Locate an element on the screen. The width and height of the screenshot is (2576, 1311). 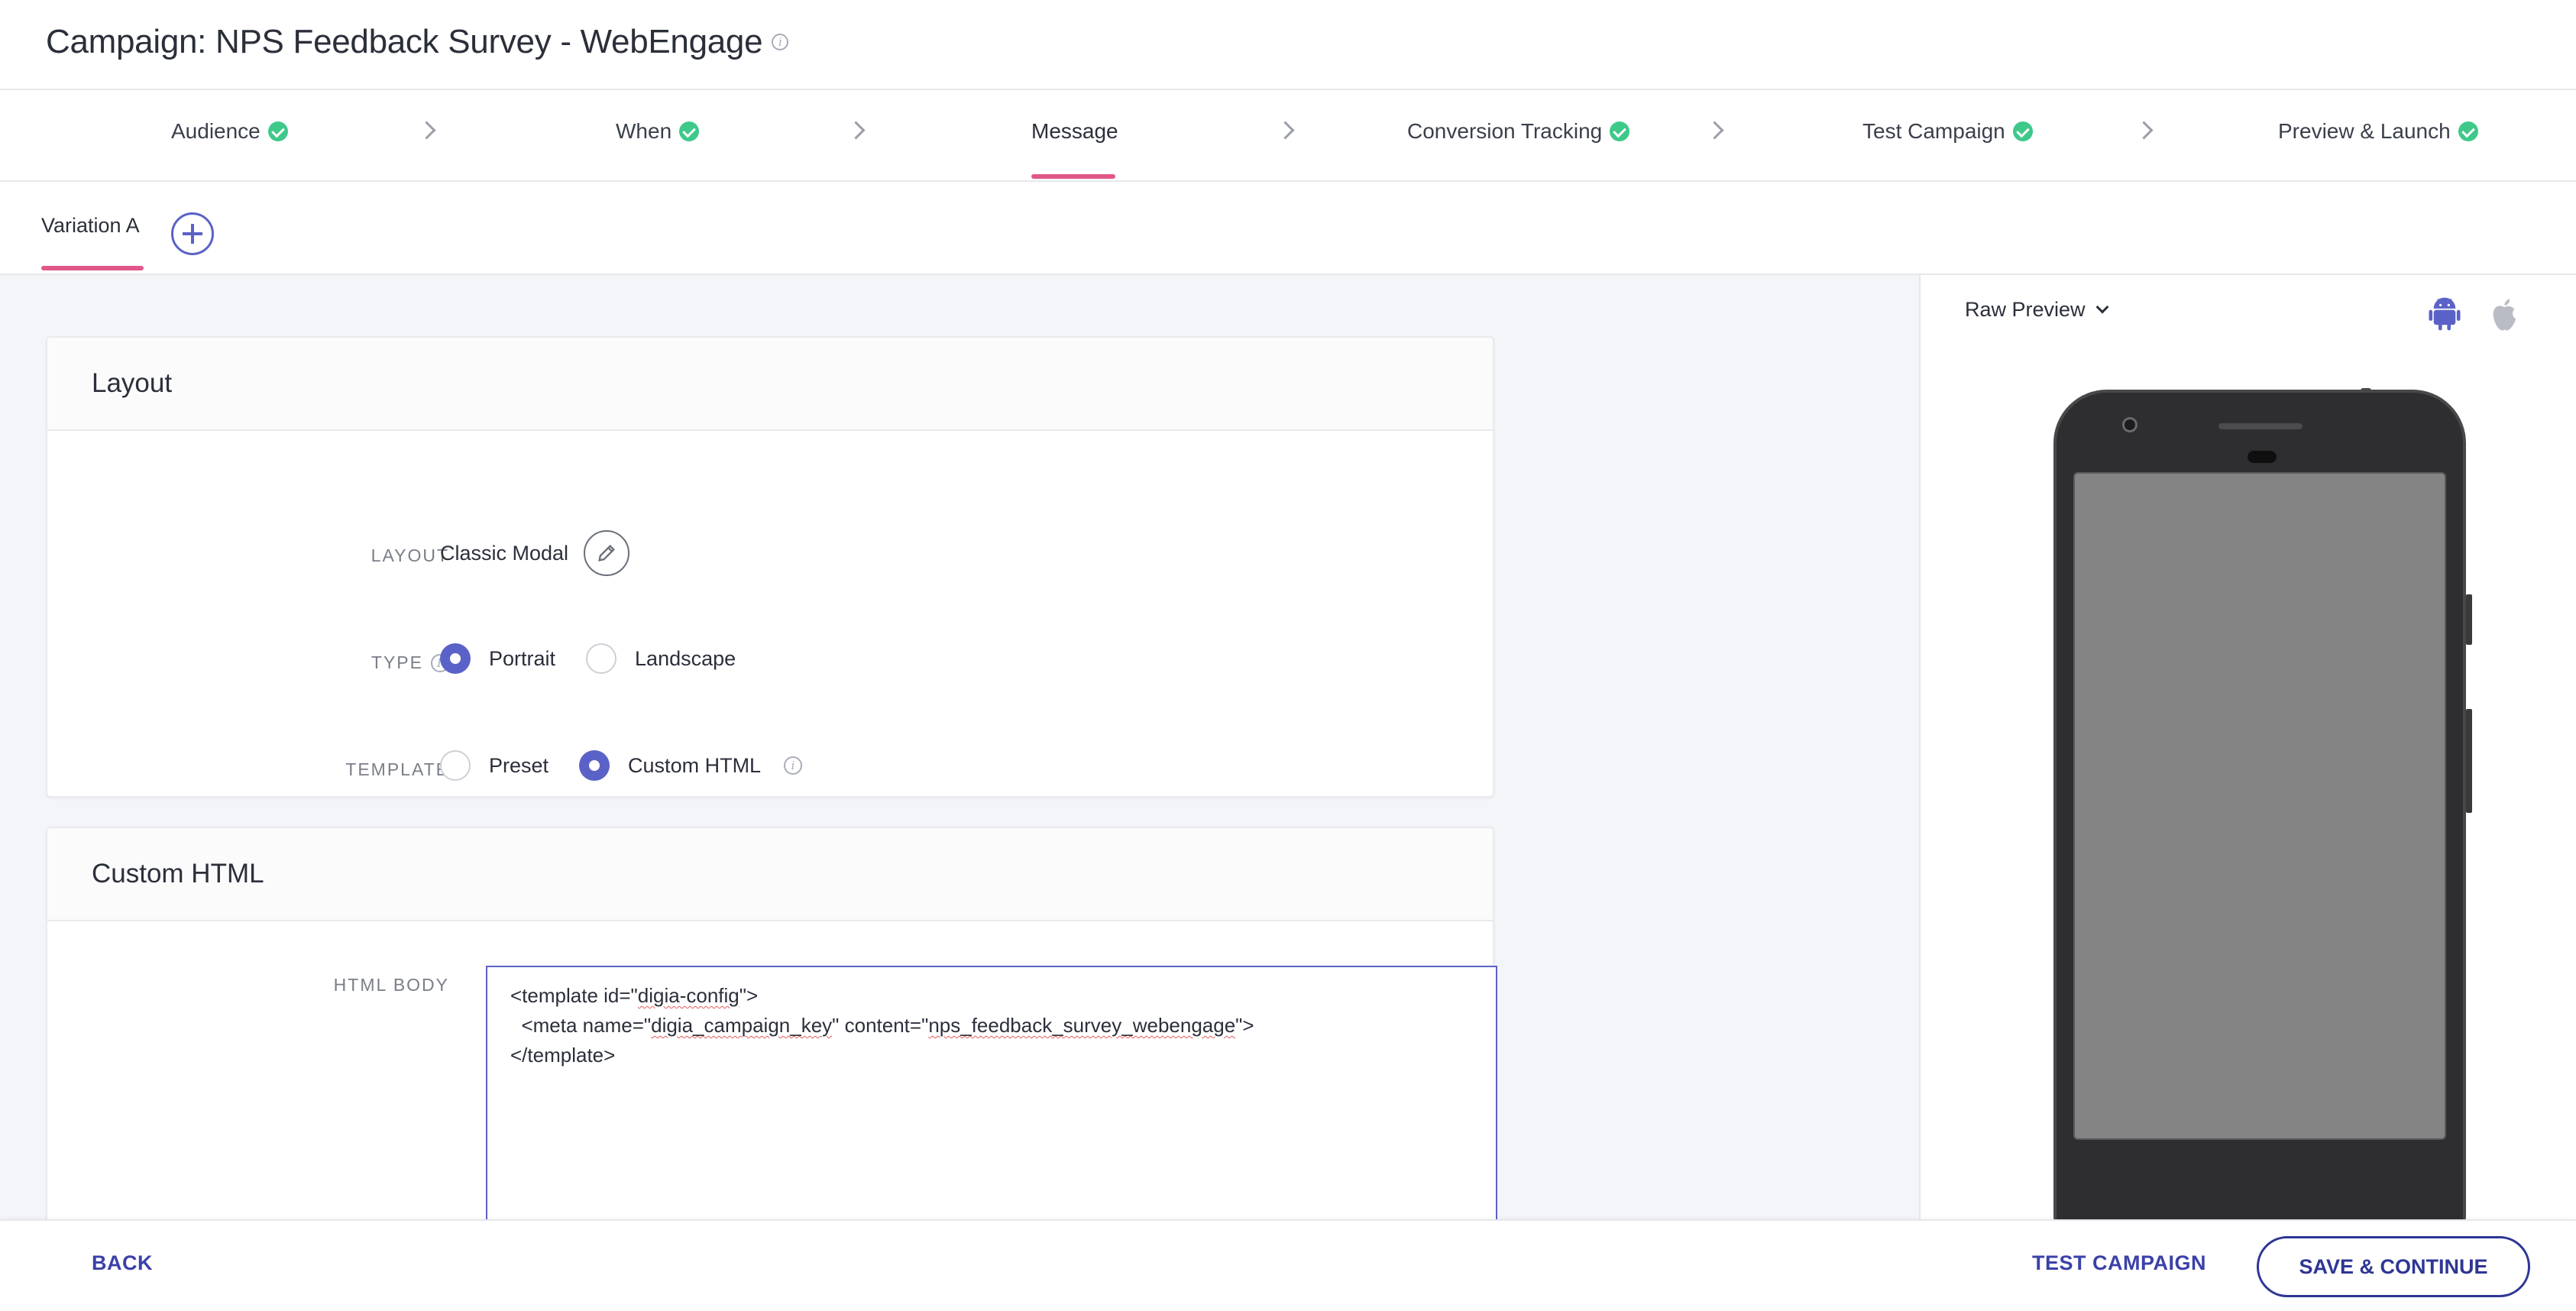
template-label-text: TEMPLATE is located at coordinates (397, 769).